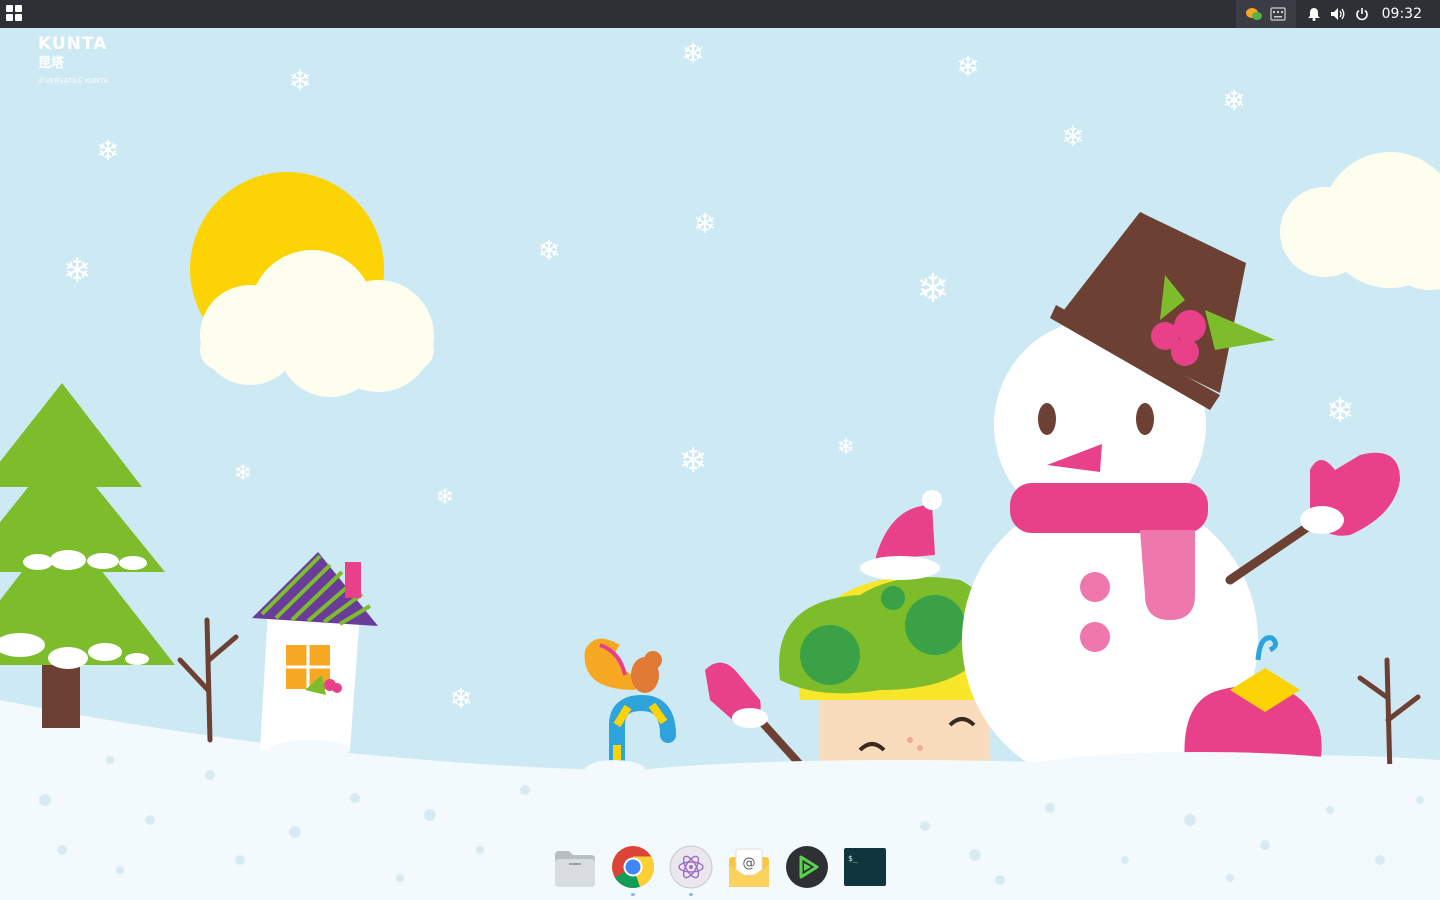  Describe the element at coordinates (1402, 14) in the screenshot. I see `clock: 09:32` at that location.